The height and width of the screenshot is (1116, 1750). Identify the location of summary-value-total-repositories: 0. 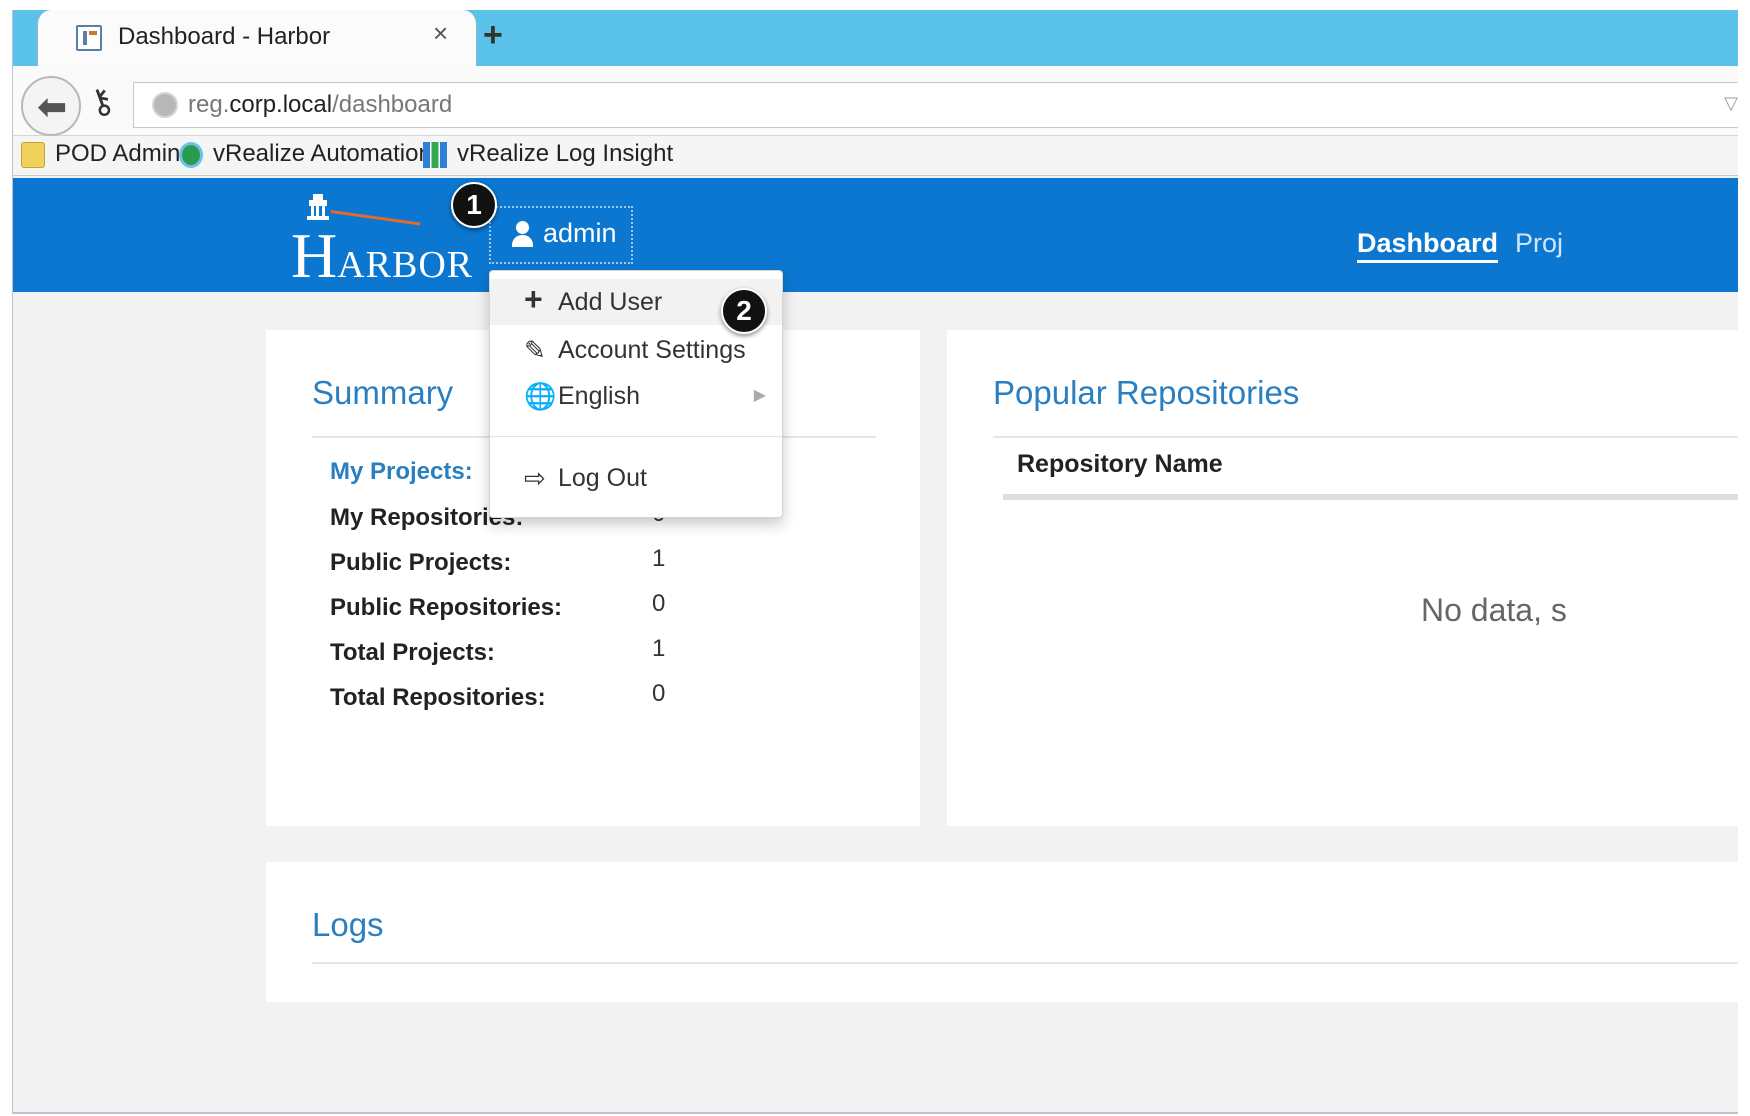
(659, 693).